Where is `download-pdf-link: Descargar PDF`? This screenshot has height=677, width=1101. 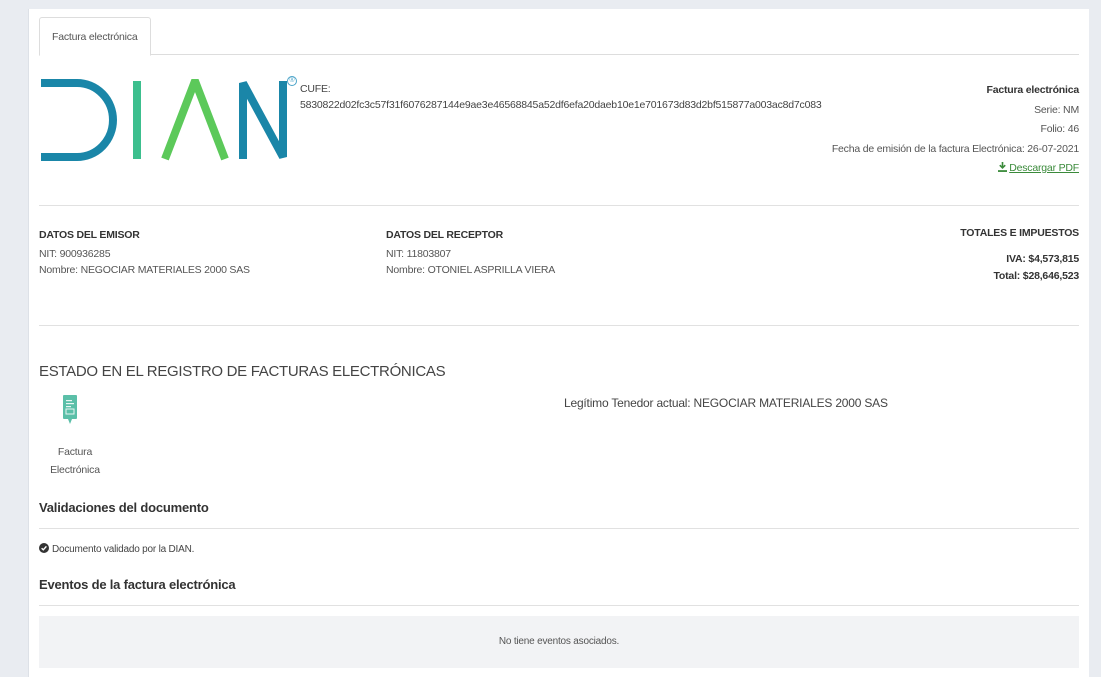
download-pdf-link: Descargar PDF is located at coordinates (1038, 168).